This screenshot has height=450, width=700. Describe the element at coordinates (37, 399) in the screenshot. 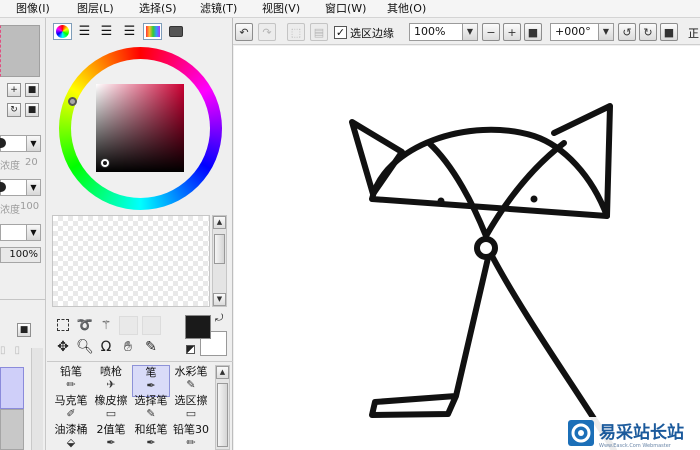

I see `layer-scrollbar` at that location.